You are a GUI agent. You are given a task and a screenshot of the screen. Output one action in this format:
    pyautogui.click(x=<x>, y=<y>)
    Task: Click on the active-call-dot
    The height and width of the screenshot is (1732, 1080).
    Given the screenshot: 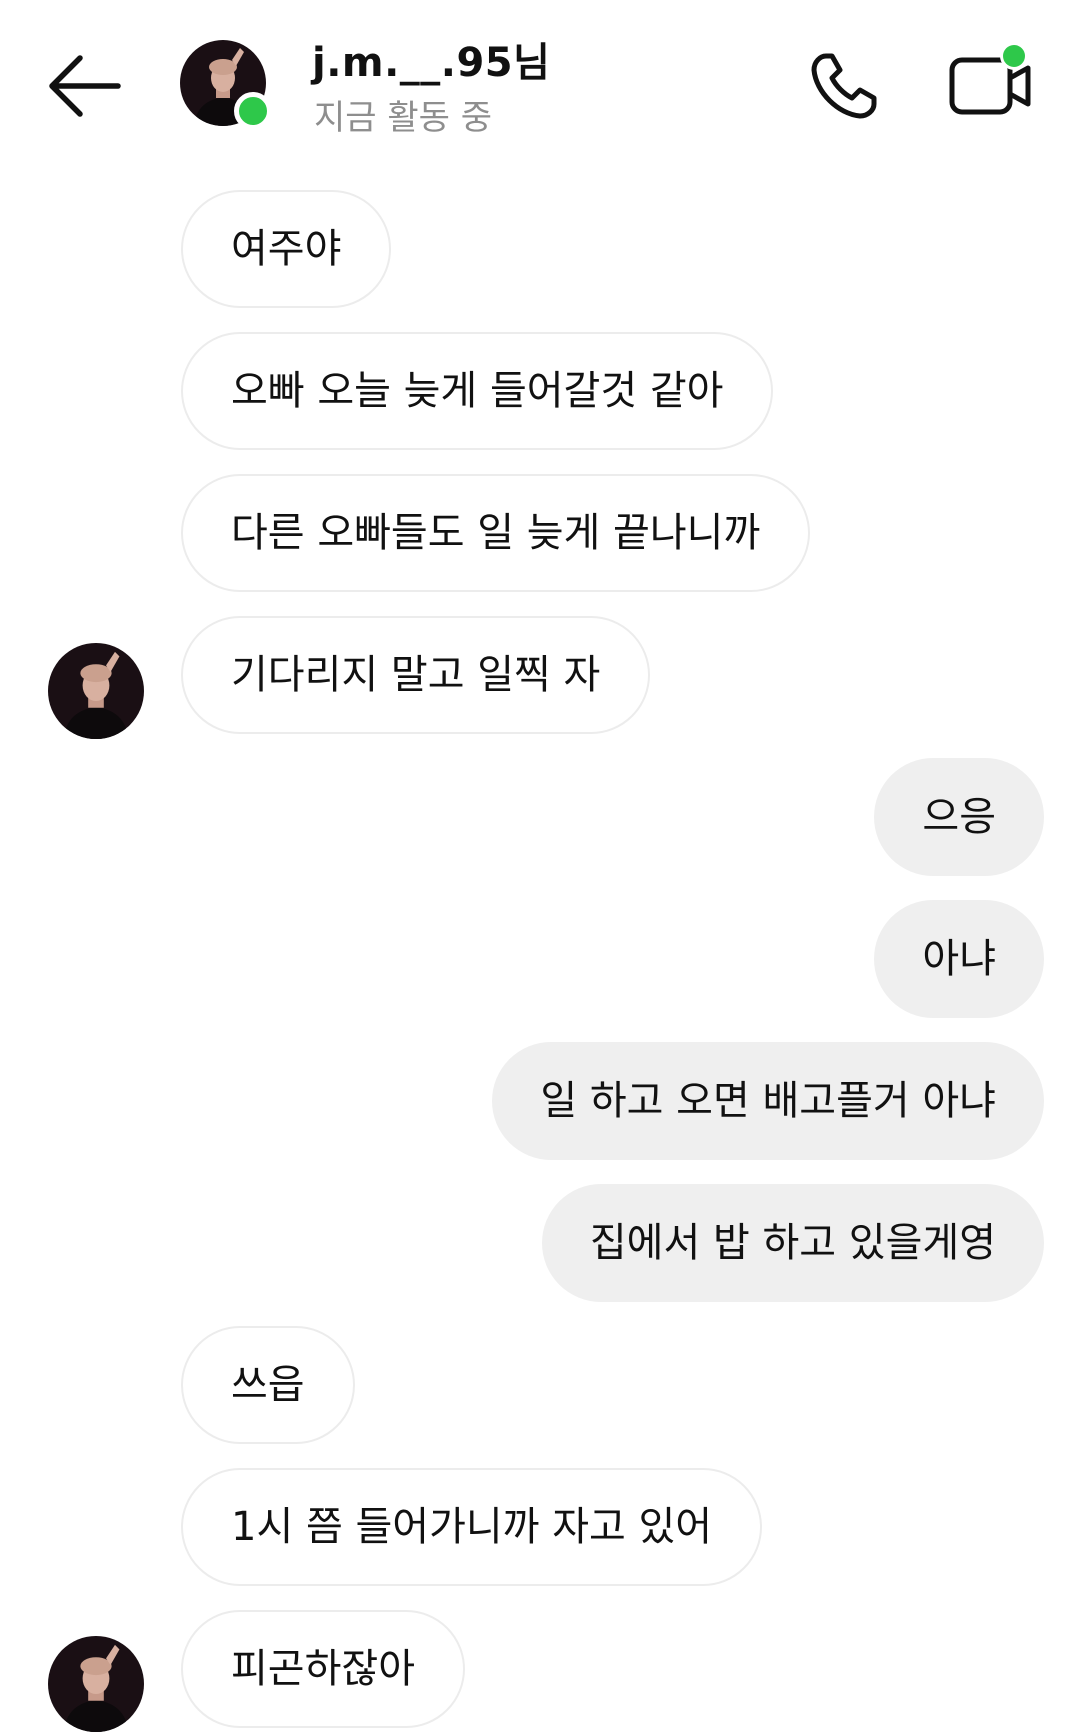 What is the action you would take?
    pyautogui.click(x=1014, y=56)
    